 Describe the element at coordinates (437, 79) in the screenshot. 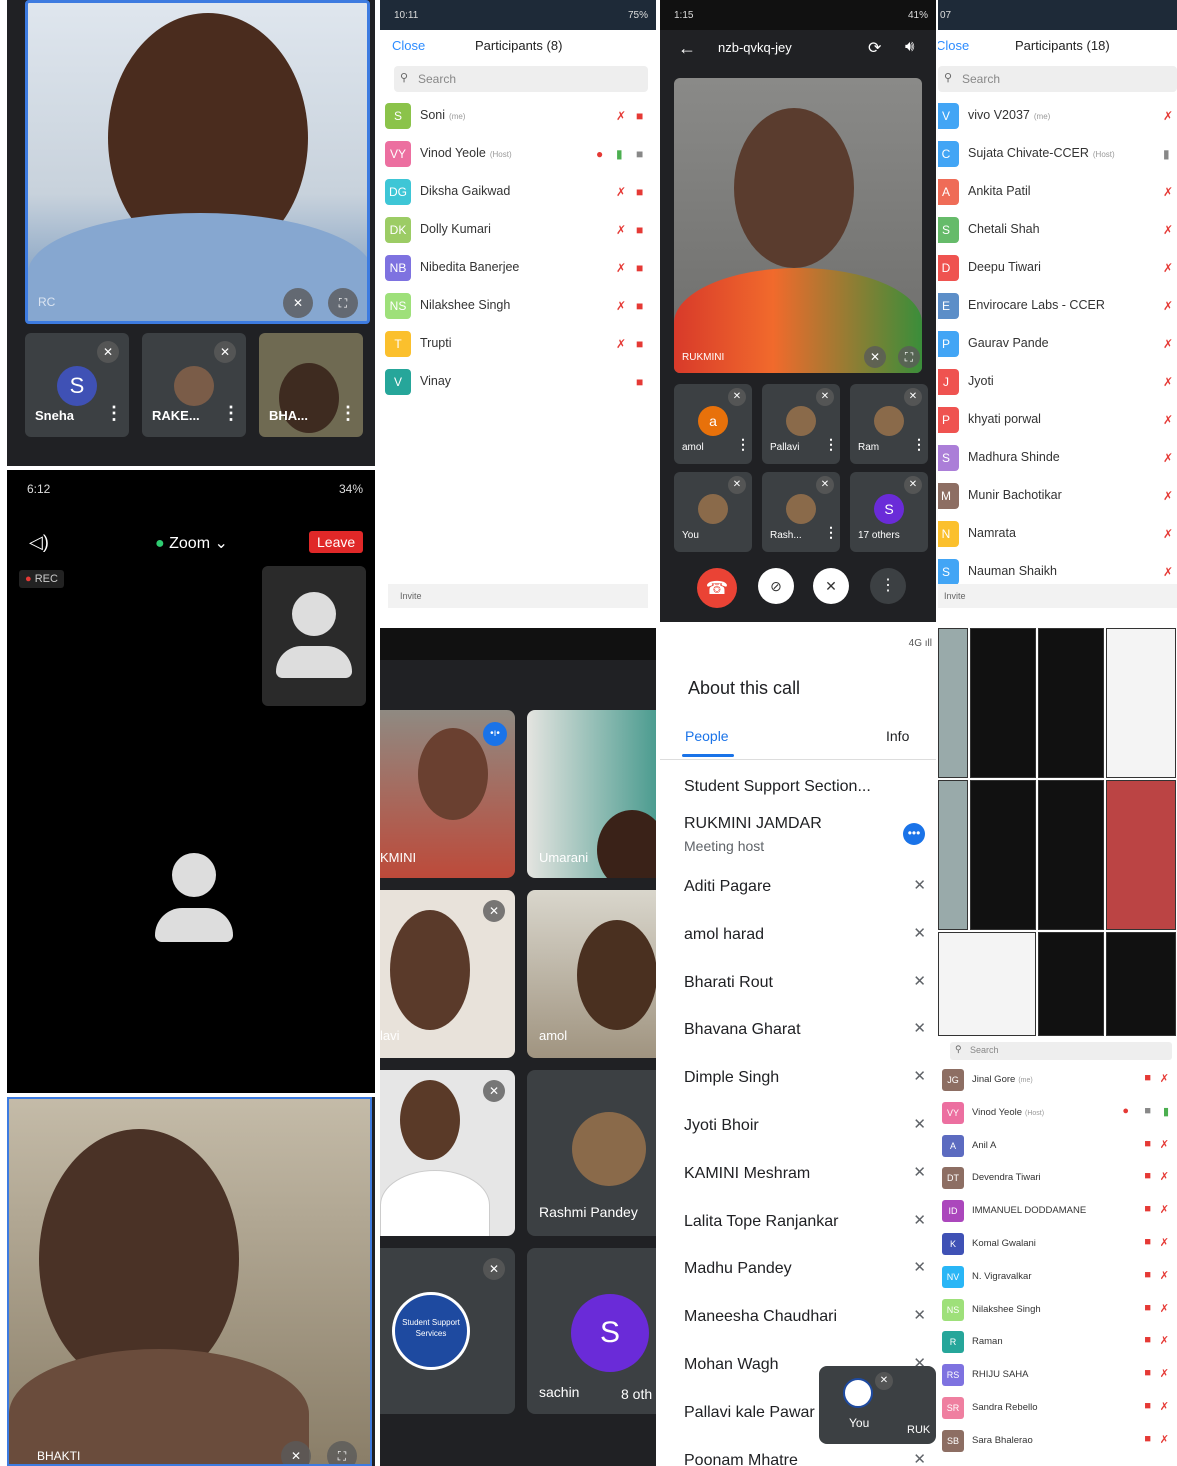

I see `search-placeholder: Search` at that location.